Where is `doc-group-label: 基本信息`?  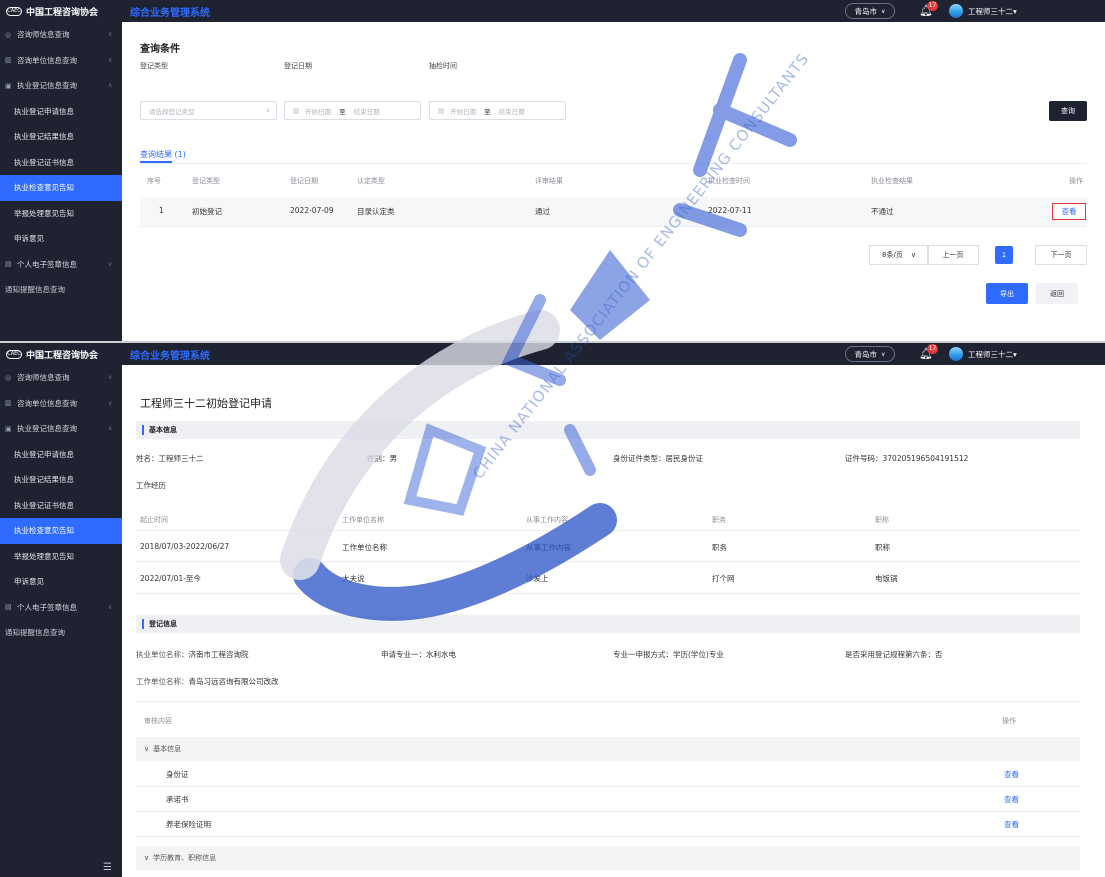
doc-group-label: 基本信息 is located at coordinates (167, 749).